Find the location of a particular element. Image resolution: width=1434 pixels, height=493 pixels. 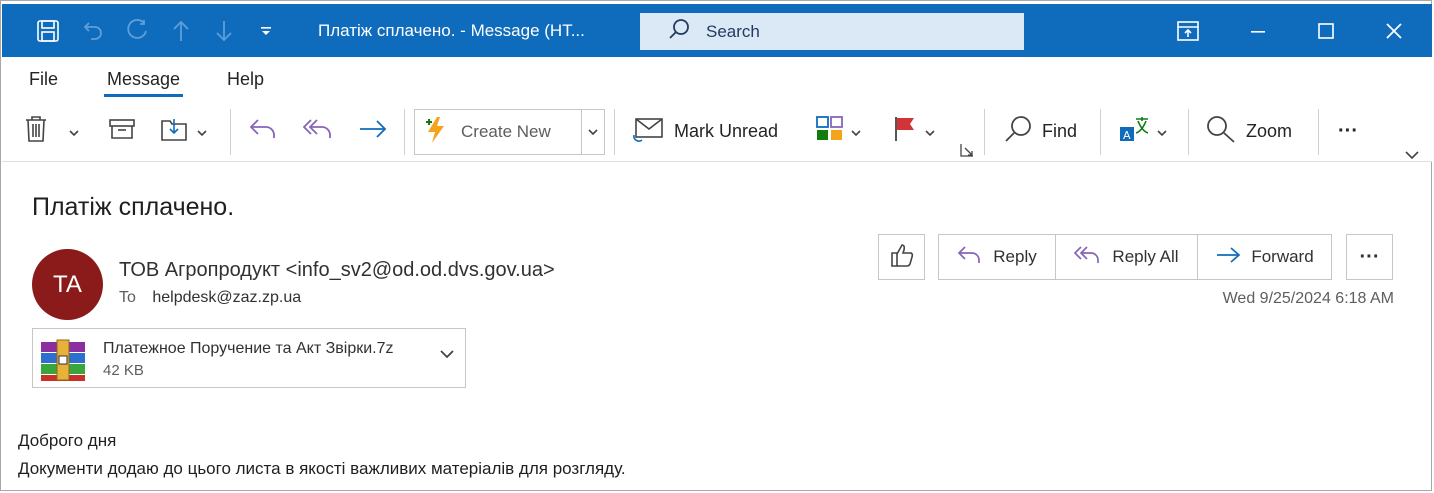

customize-icon is located at coordinates (266, 30).